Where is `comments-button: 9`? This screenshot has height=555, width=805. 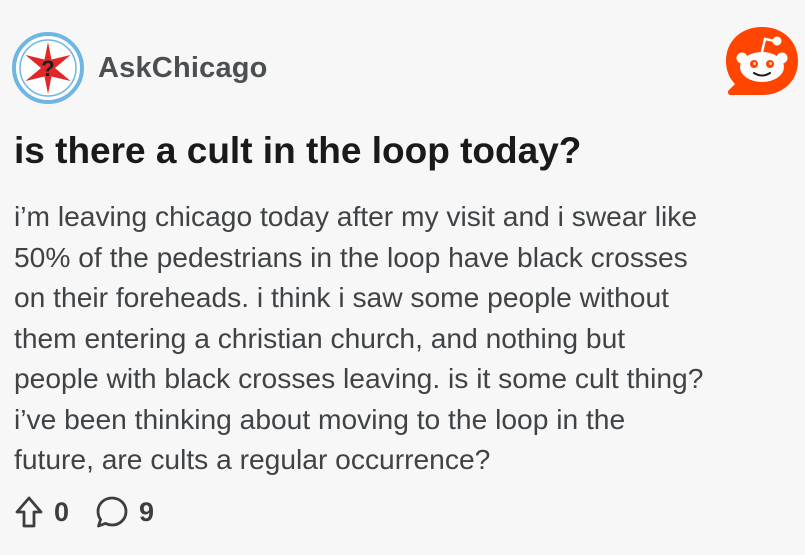
comments-button: 9 is located at coordinates (124, 512).